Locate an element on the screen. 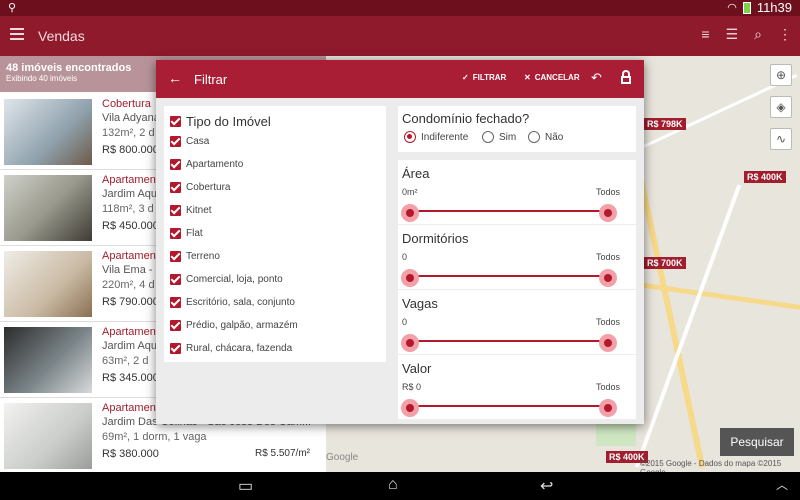  radio-indiferente: Indiferente is located at coordinates (436, 137).